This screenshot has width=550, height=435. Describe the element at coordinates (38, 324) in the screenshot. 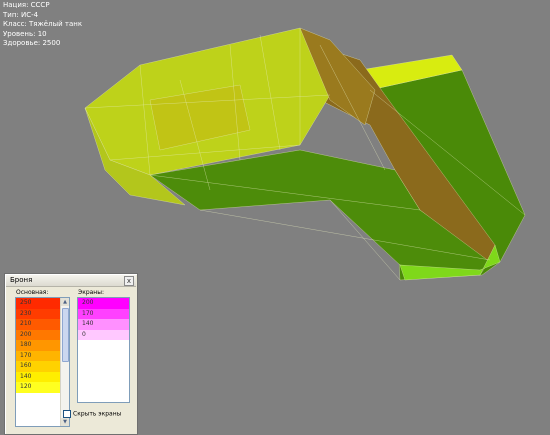

I see `base-armor-row: 210` at that location.